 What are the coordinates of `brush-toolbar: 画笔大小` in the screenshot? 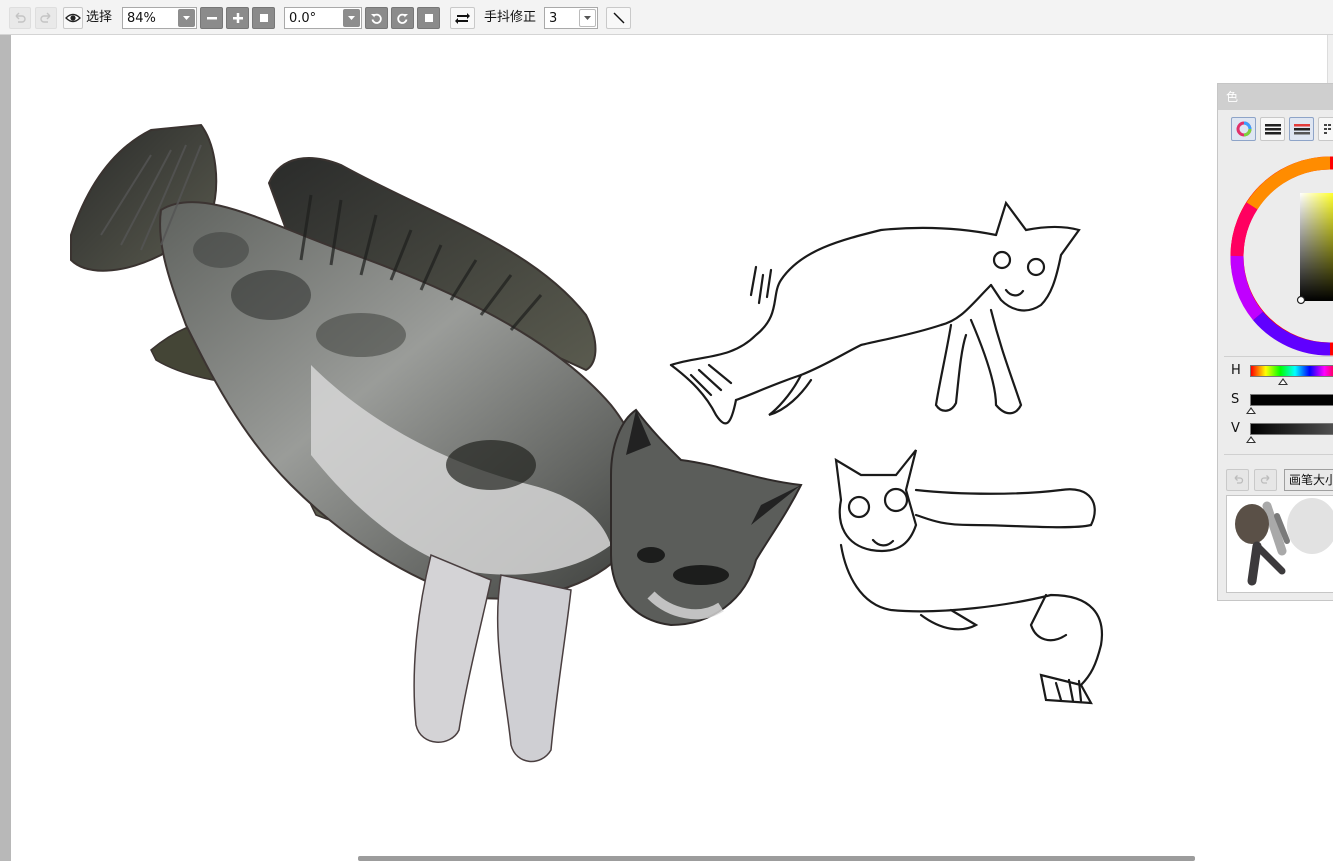 It's located at (1279, 480).